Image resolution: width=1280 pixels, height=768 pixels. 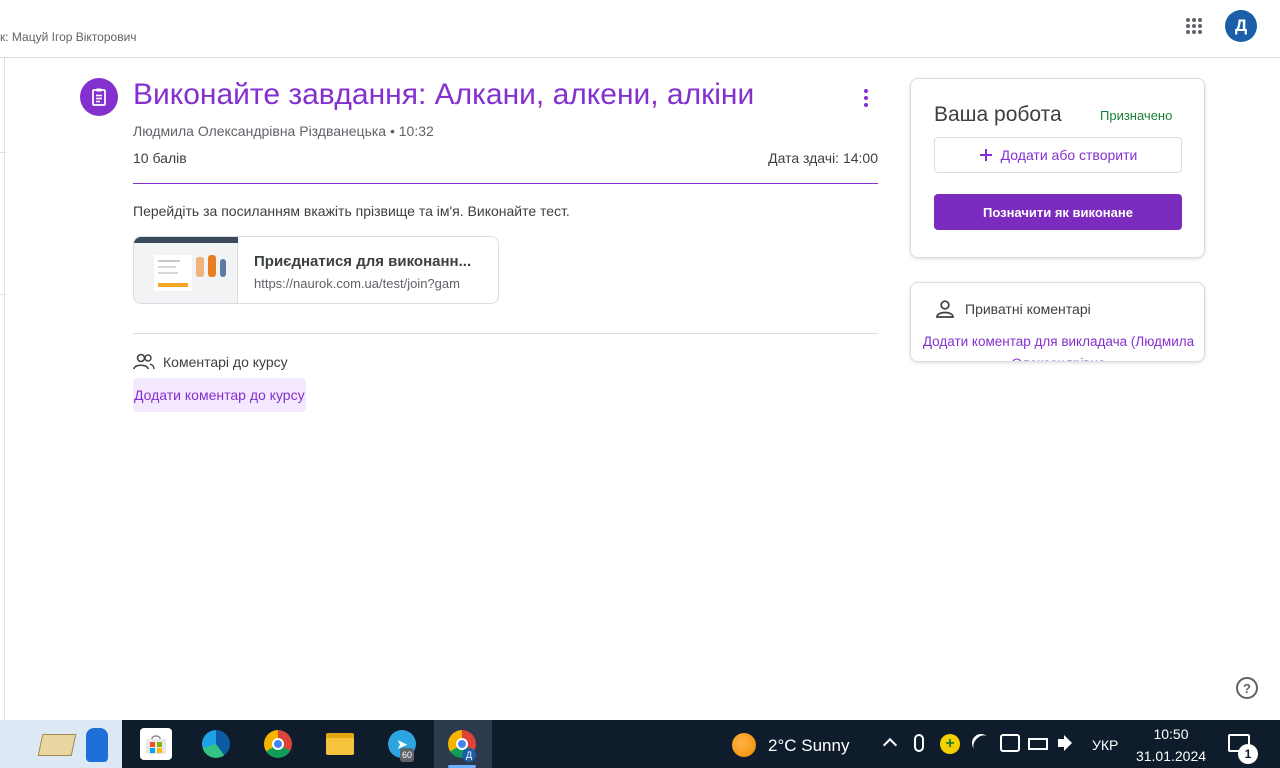 What do you see at coordinates (950, 744) in the screenshot?
I see `plus-app-tray-icon: +` at bounding box center [950, 744].